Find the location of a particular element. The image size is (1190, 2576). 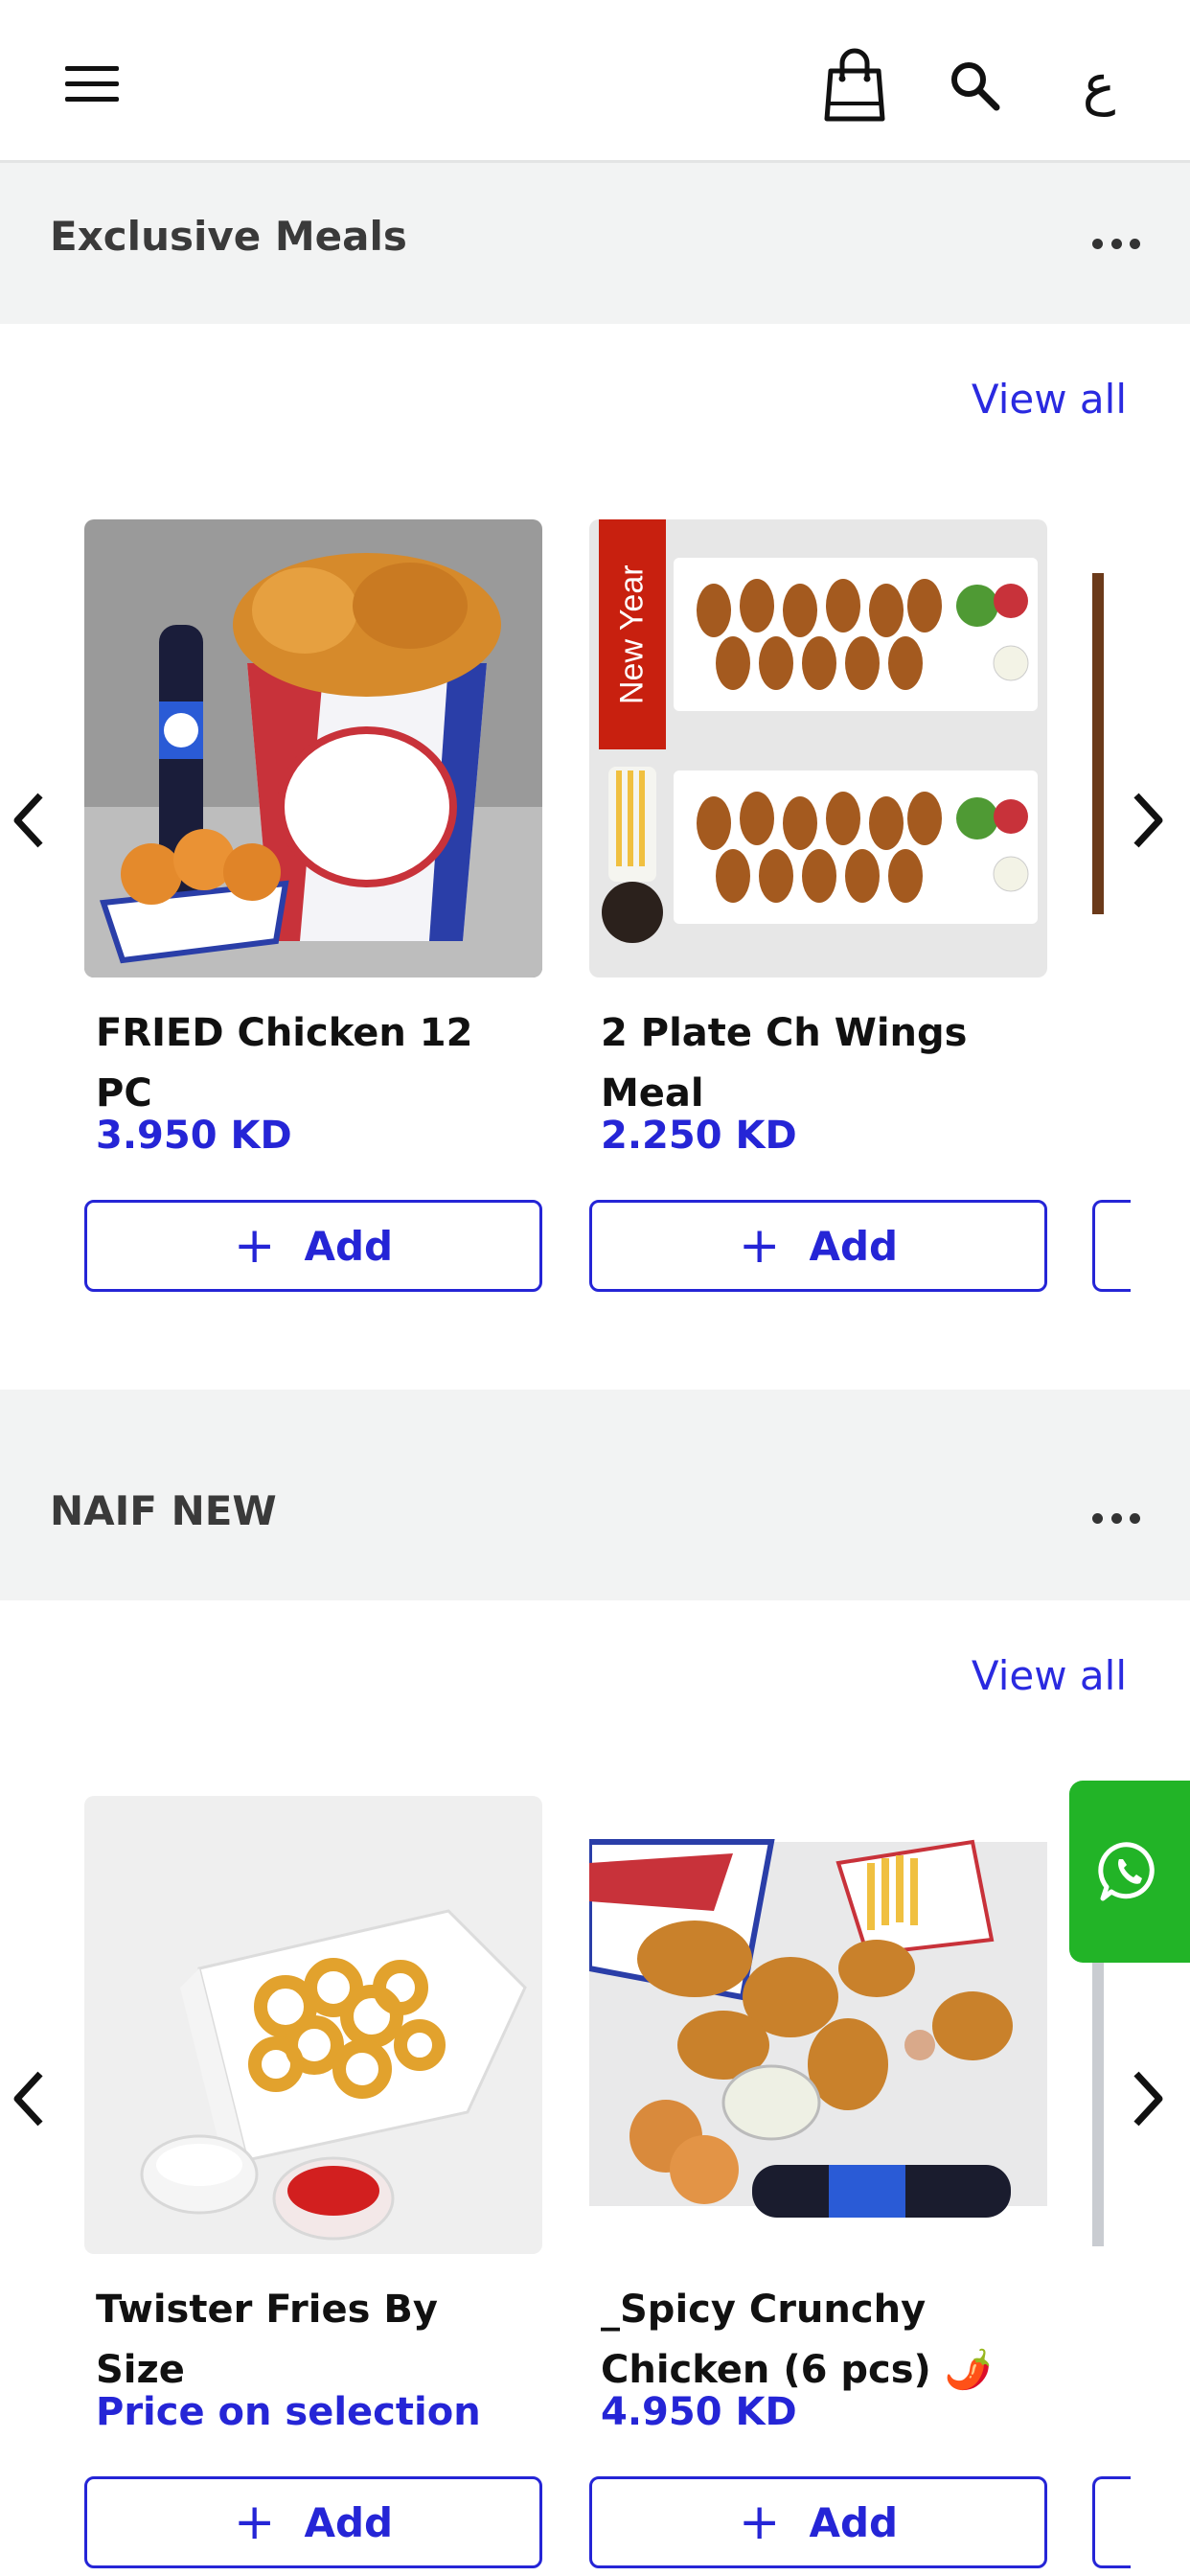

spicy-crunchy-chicken-image is located at coordinates (818, 2025).